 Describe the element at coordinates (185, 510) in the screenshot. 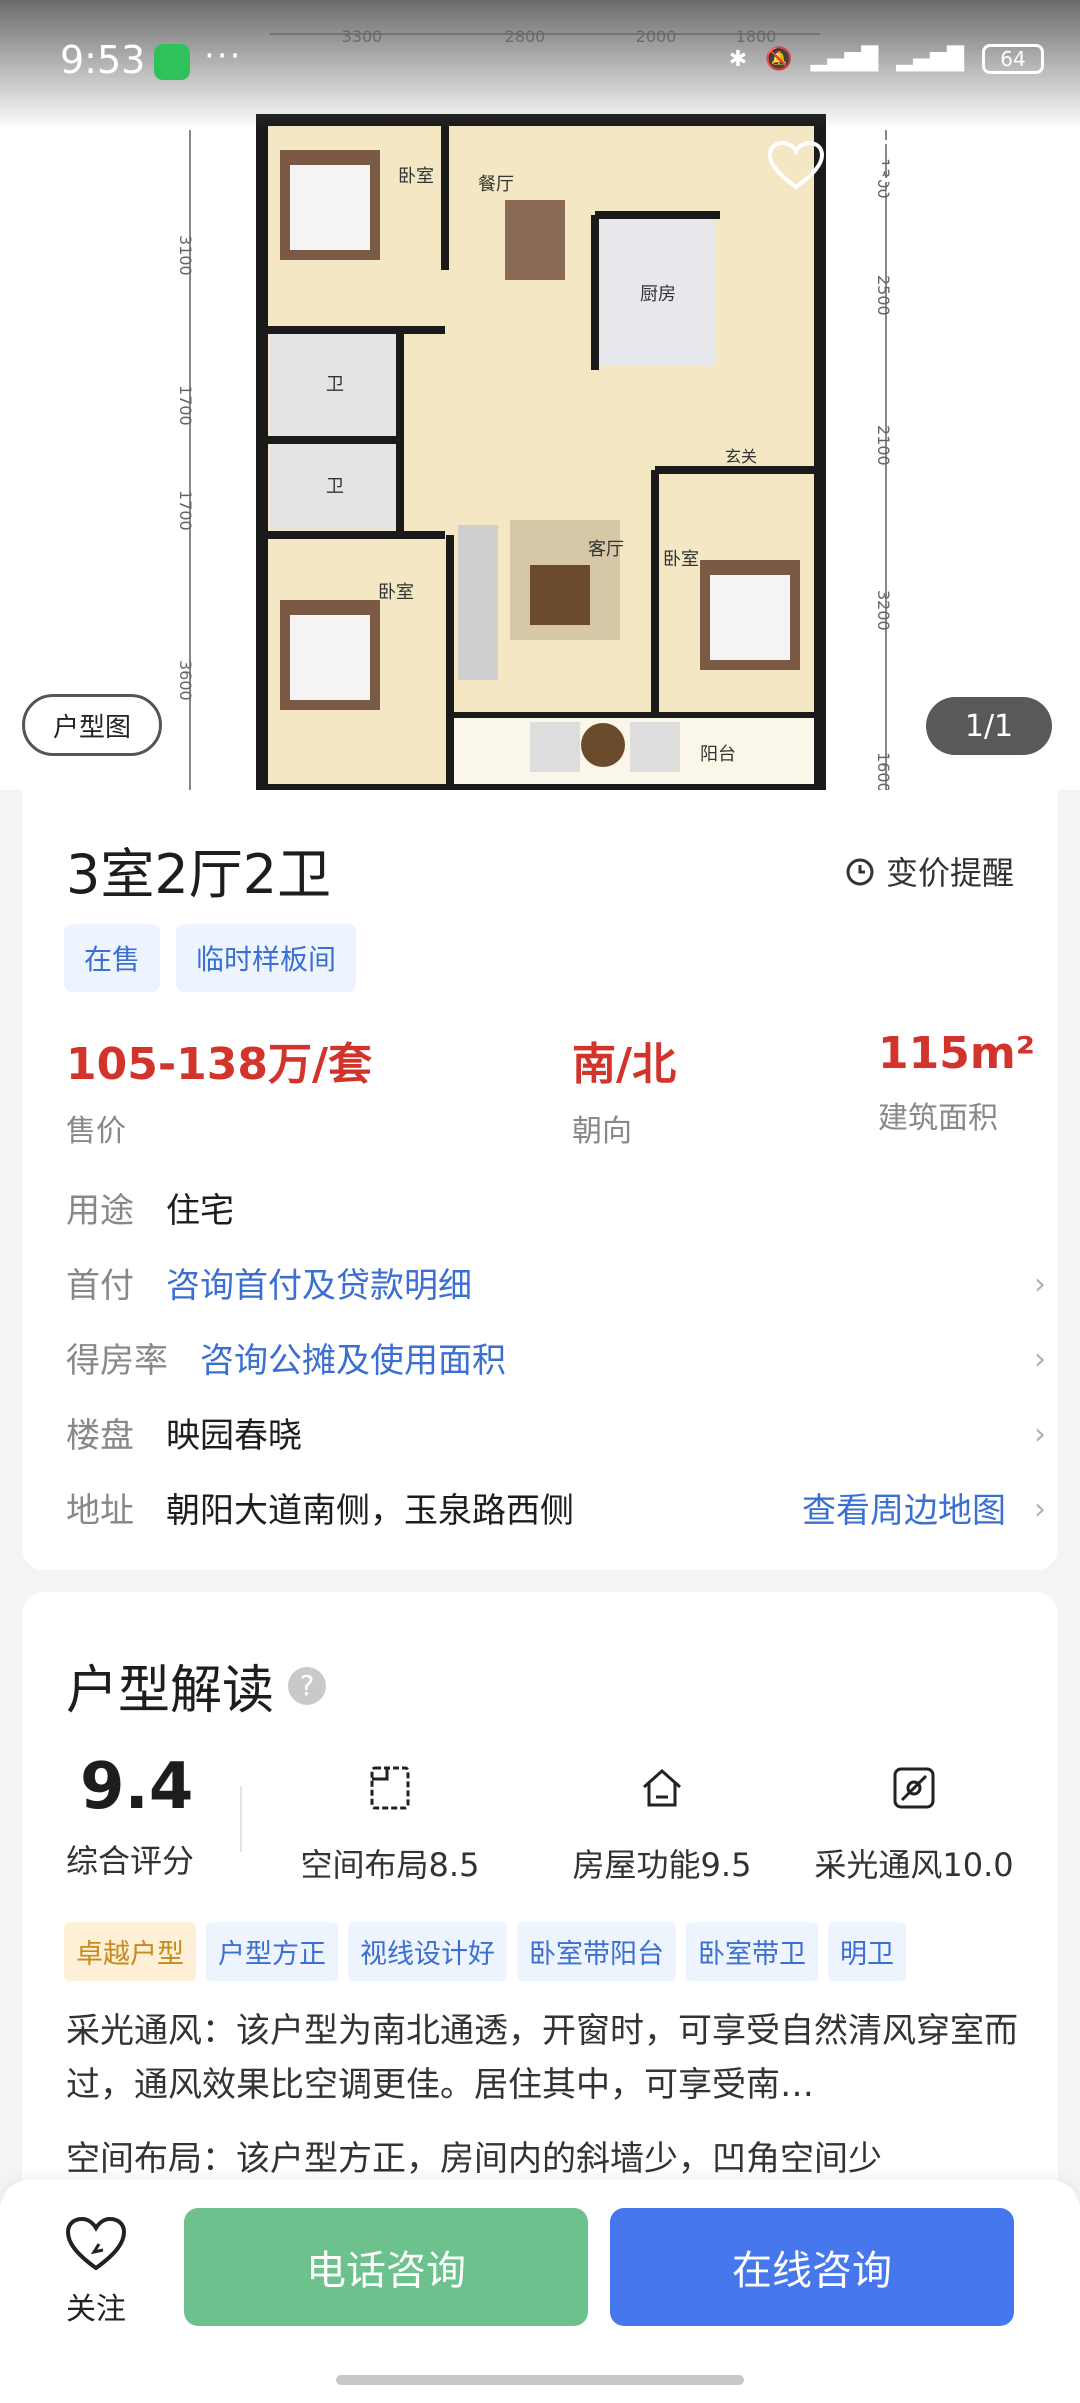

I see `dim-left-3: 1700` at that location.